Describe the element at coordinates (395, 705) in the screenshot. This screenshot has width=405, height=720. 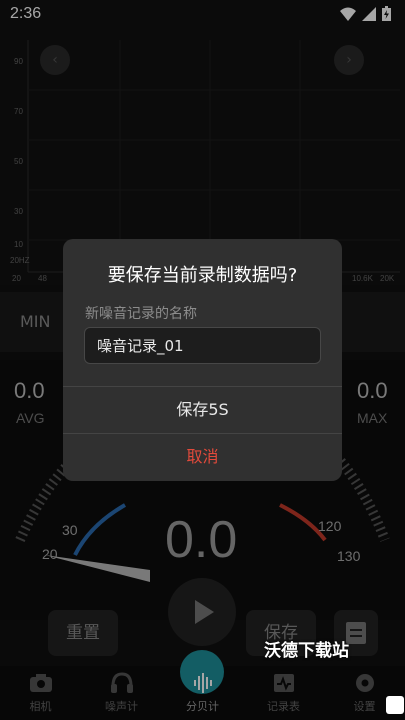
I see `watermark-logo` at that location.